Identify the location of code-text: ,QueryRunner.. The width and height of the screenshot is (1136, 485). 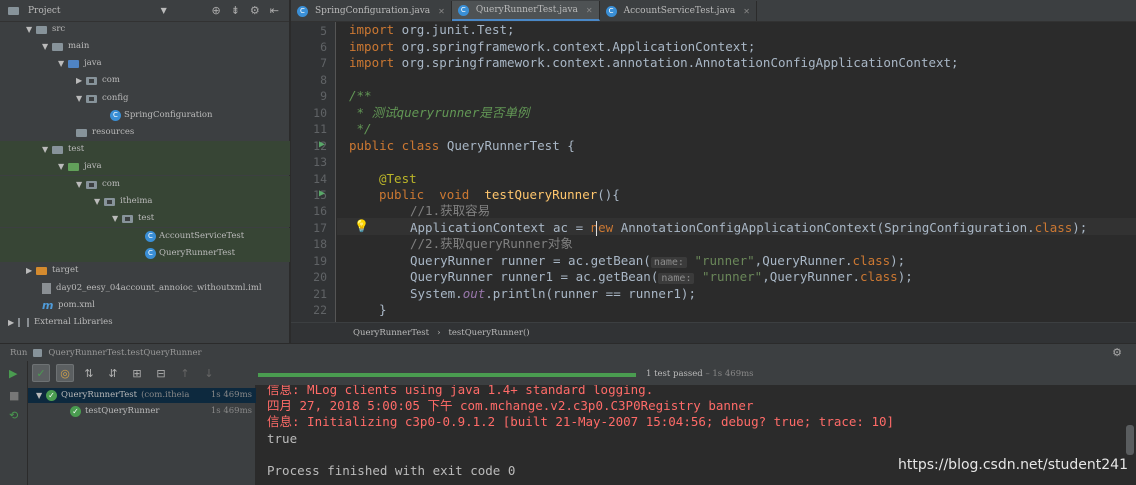
(803, 260).